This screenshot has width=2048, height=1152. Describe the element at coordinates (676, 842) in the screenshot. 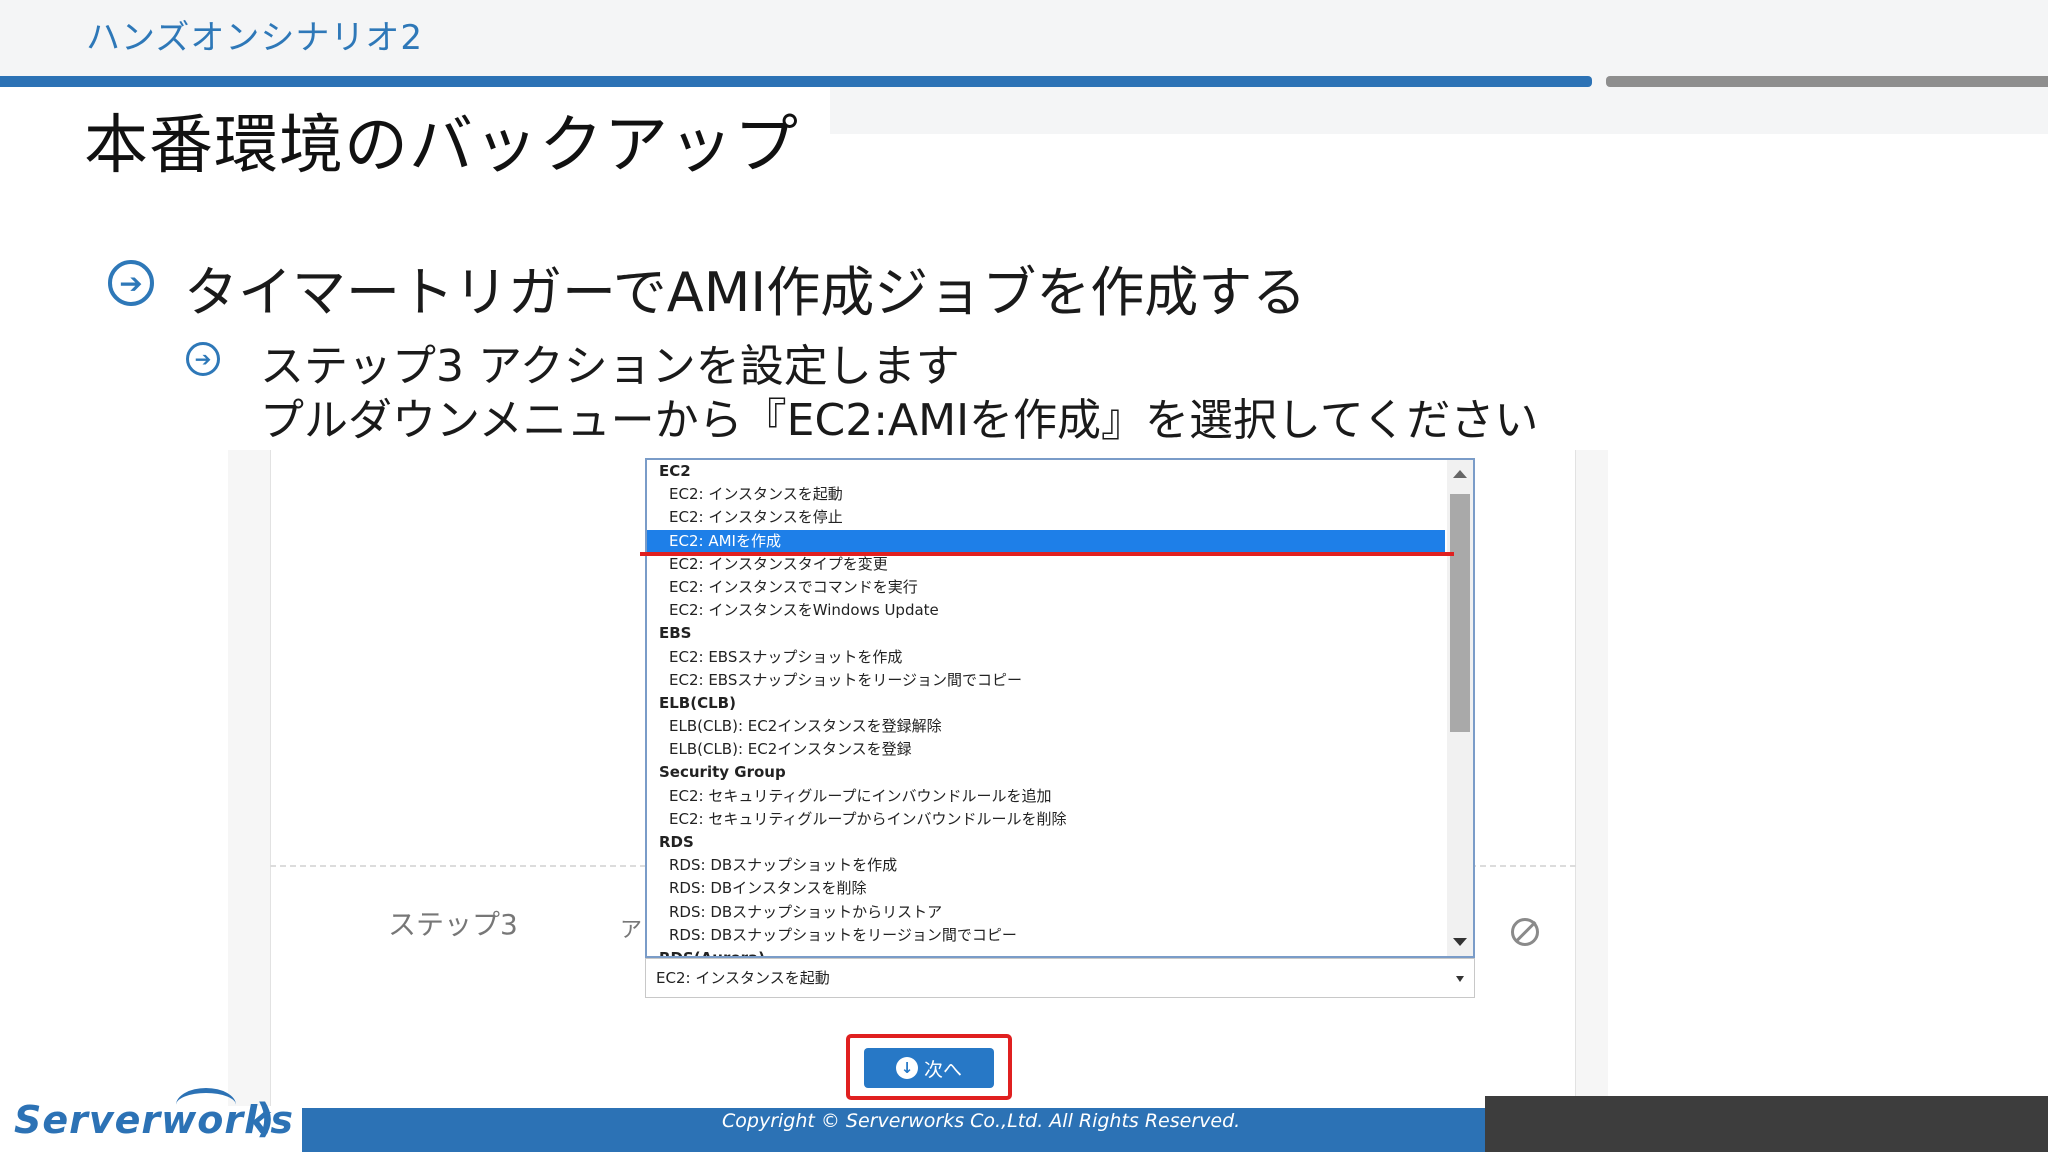

I see `dropdown-group-header: RDS` at that location.